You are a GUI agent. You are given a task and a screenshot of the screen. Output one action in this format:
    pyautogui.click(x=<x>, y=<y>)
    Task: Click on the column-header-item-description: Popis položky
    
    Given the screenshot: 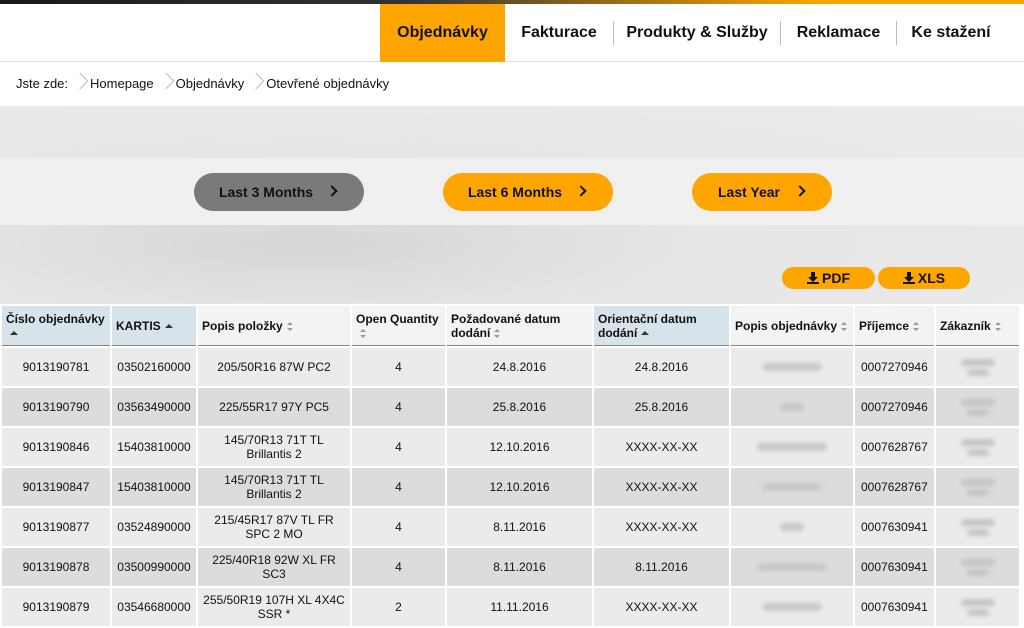 What is the action you would take?
    pyautogui.click(x=274, y=326)
    